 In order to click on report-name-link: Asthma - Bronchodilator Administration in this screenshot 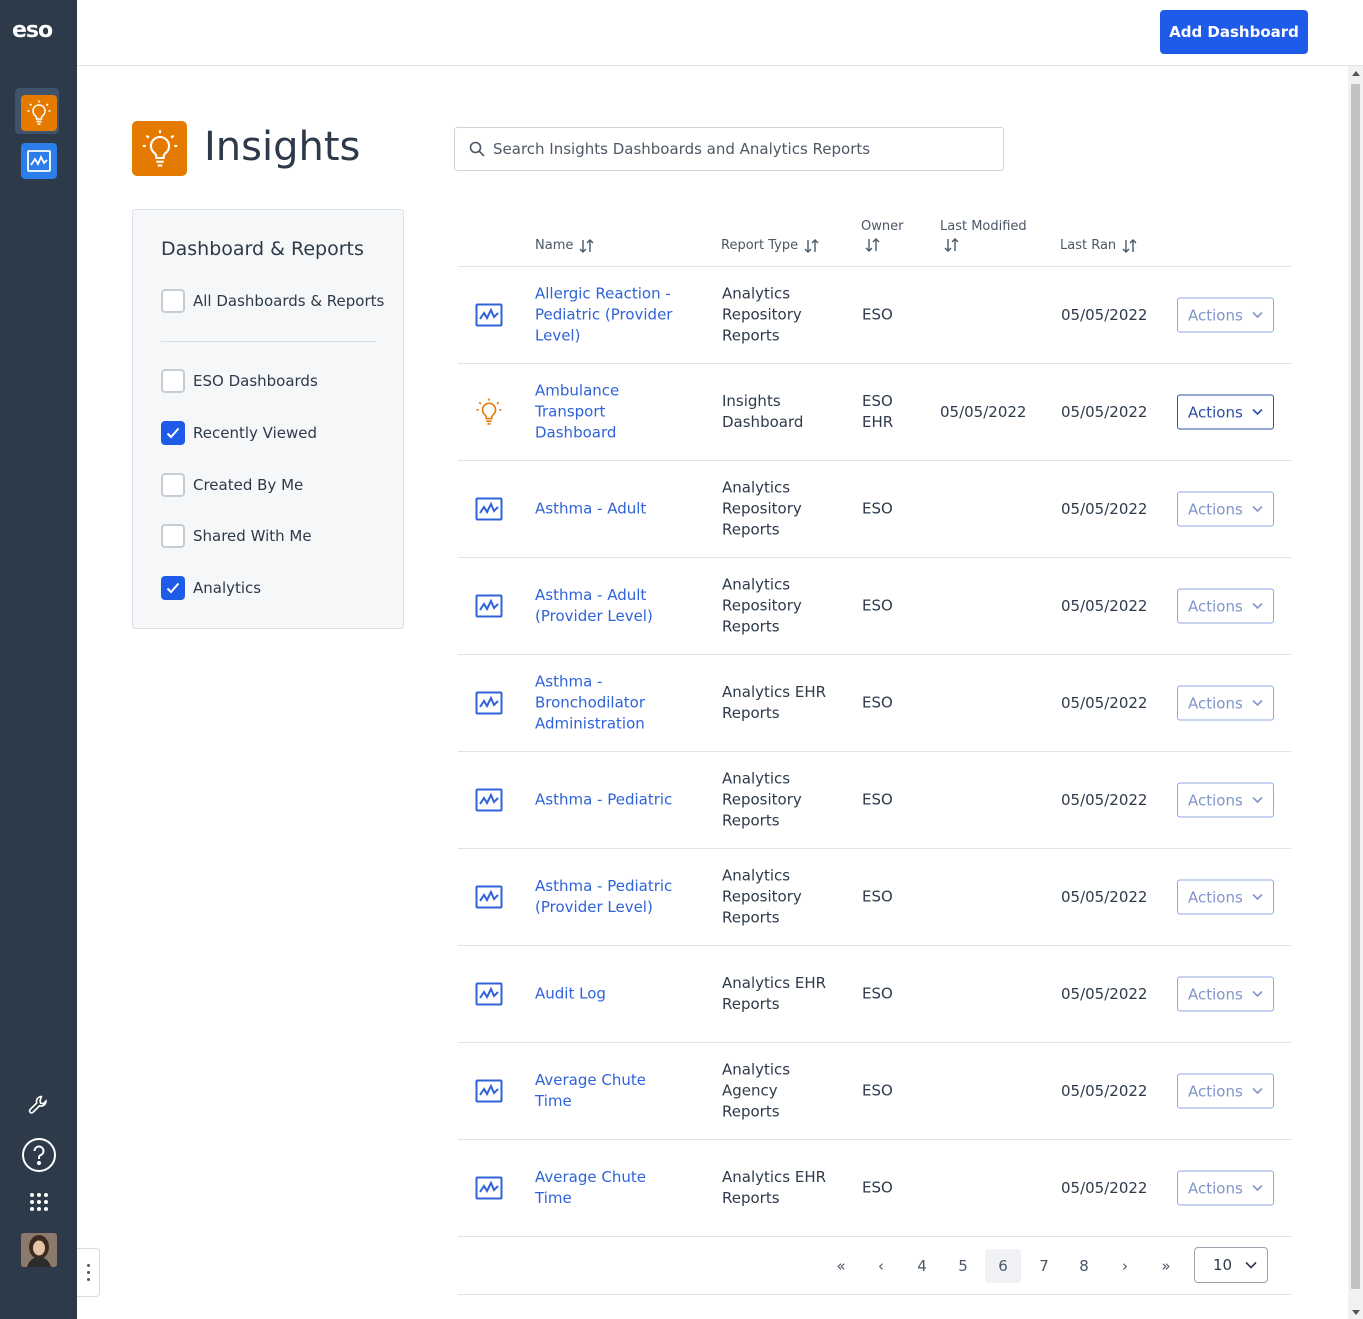, I will do `click(610, 703)`.